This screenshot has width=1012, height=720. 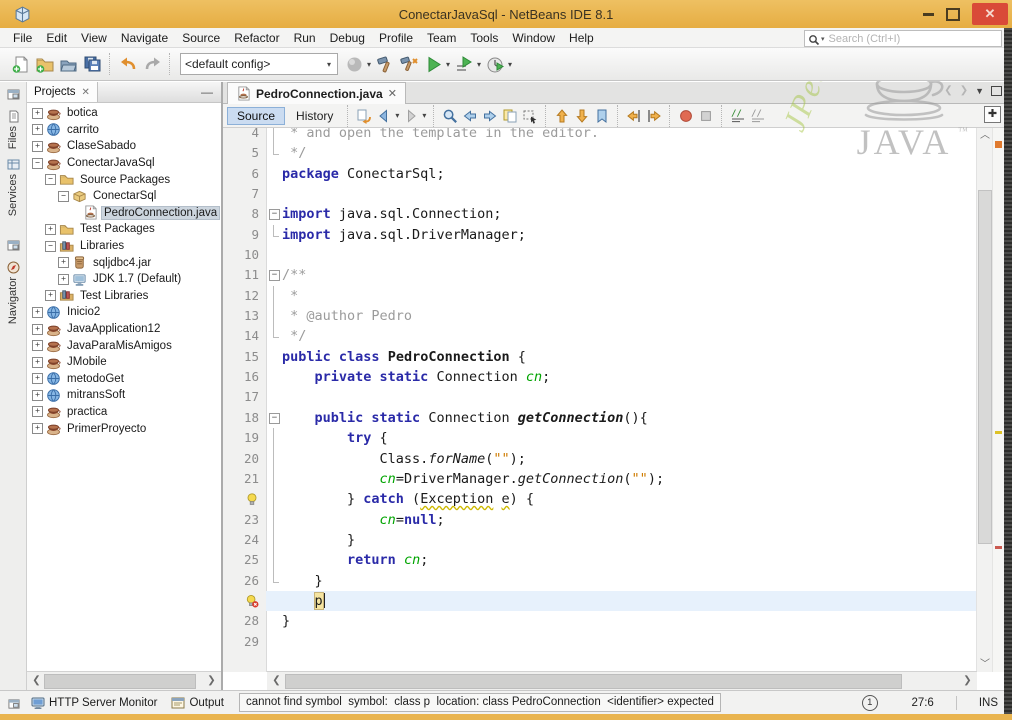 I want to click on projects-h-scrollbar: ❮ ❯, so click(x=124, y=680).